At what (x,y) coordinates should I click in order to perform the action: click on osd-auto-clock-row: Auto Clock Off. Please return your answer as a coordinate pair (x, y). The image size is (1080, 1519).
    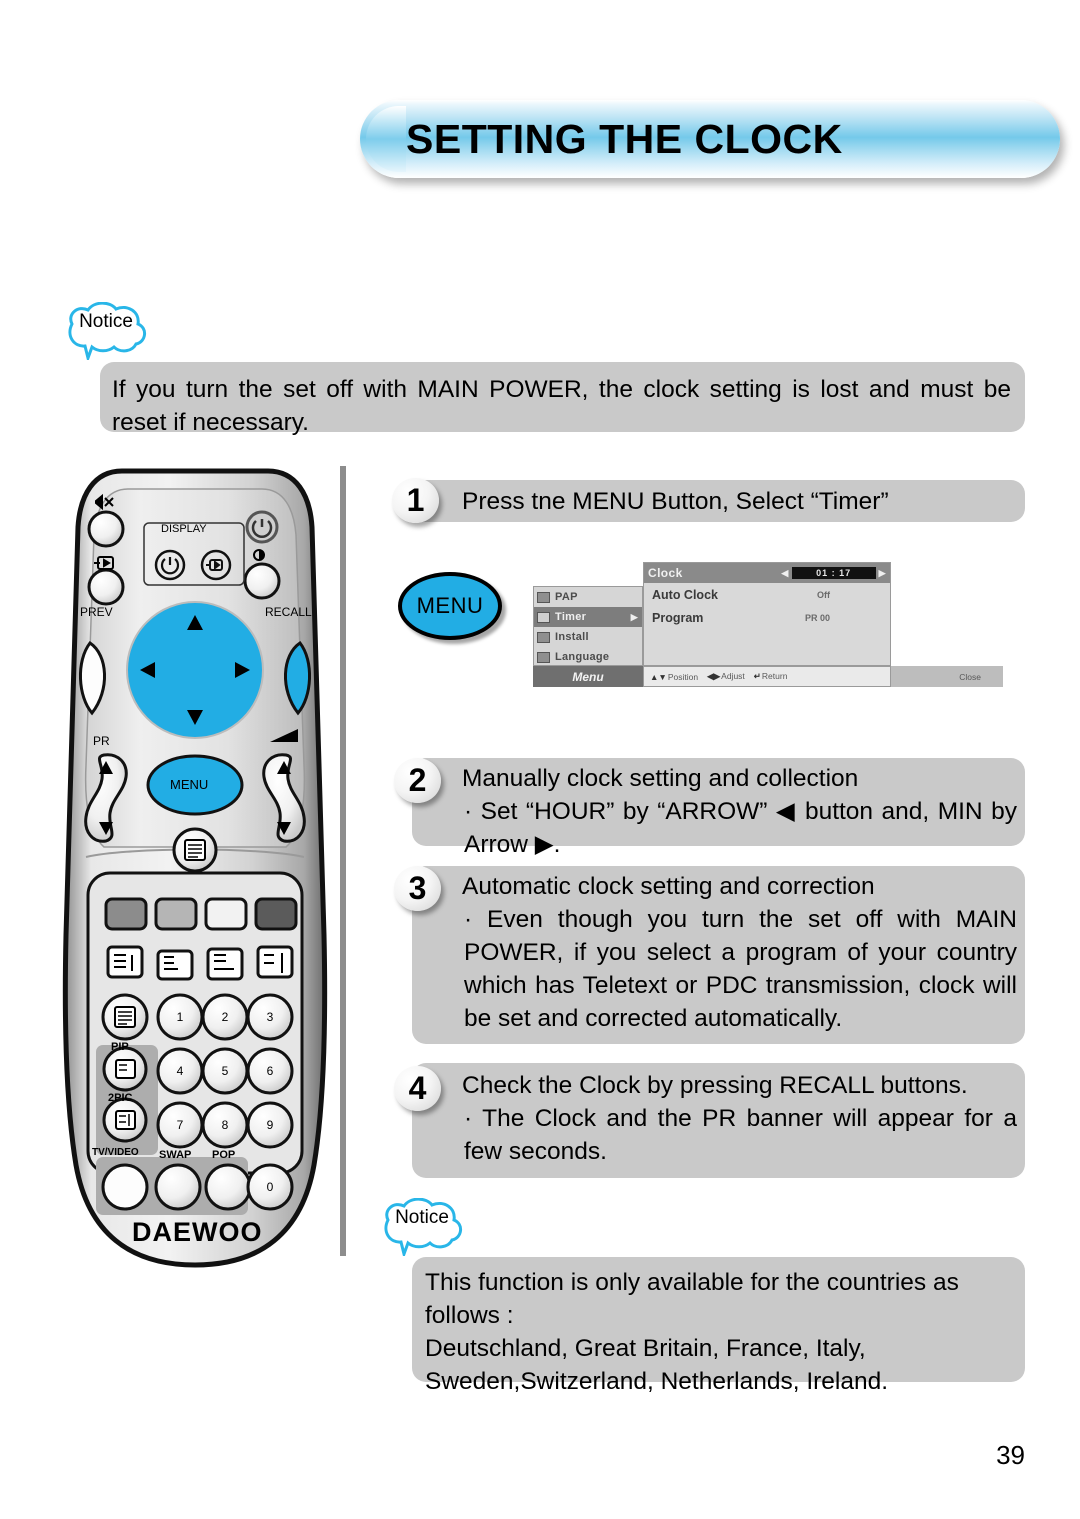
    Looking at the image, I should click on (767, 594).